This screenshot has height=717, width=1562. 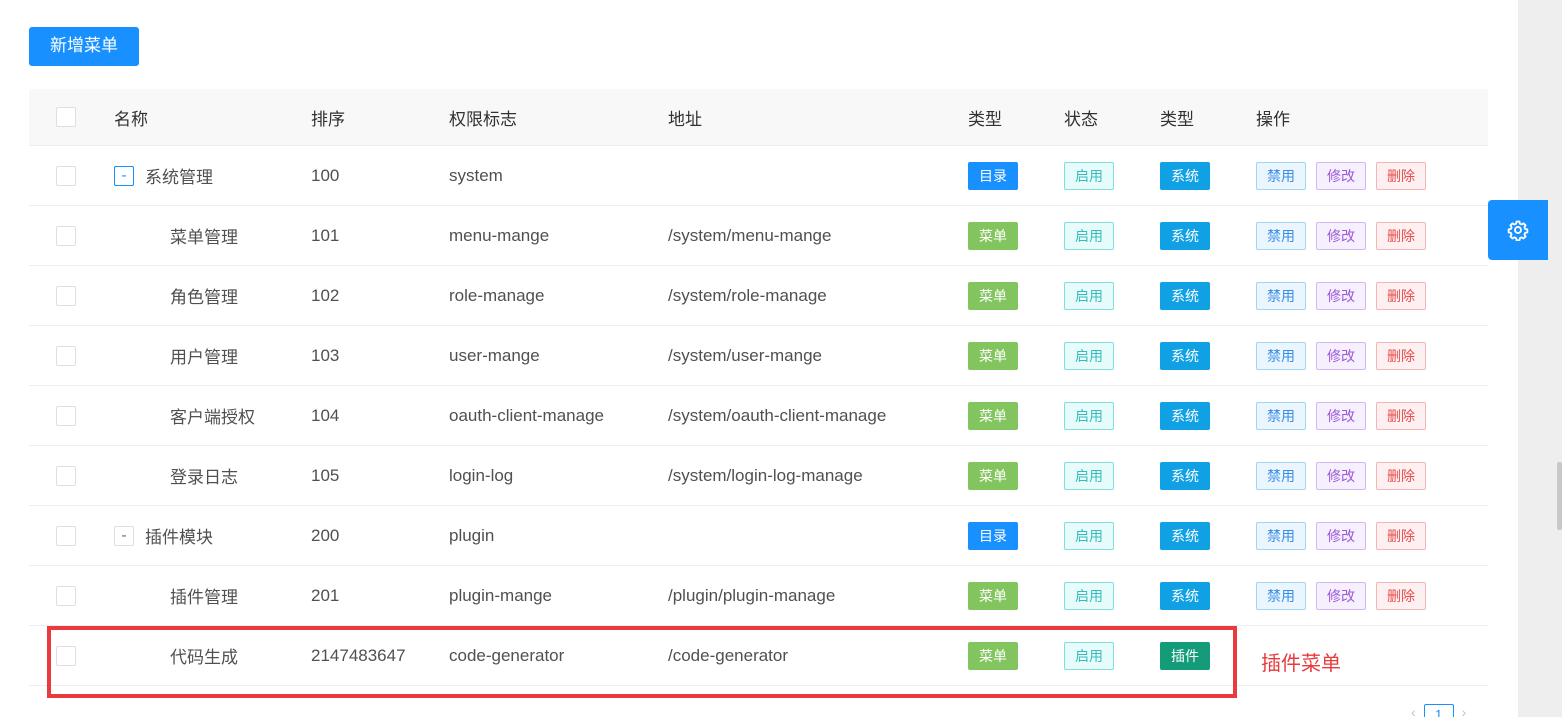 I want to click on menu-url: /system/menu-mange, so click(x=750, y=235).